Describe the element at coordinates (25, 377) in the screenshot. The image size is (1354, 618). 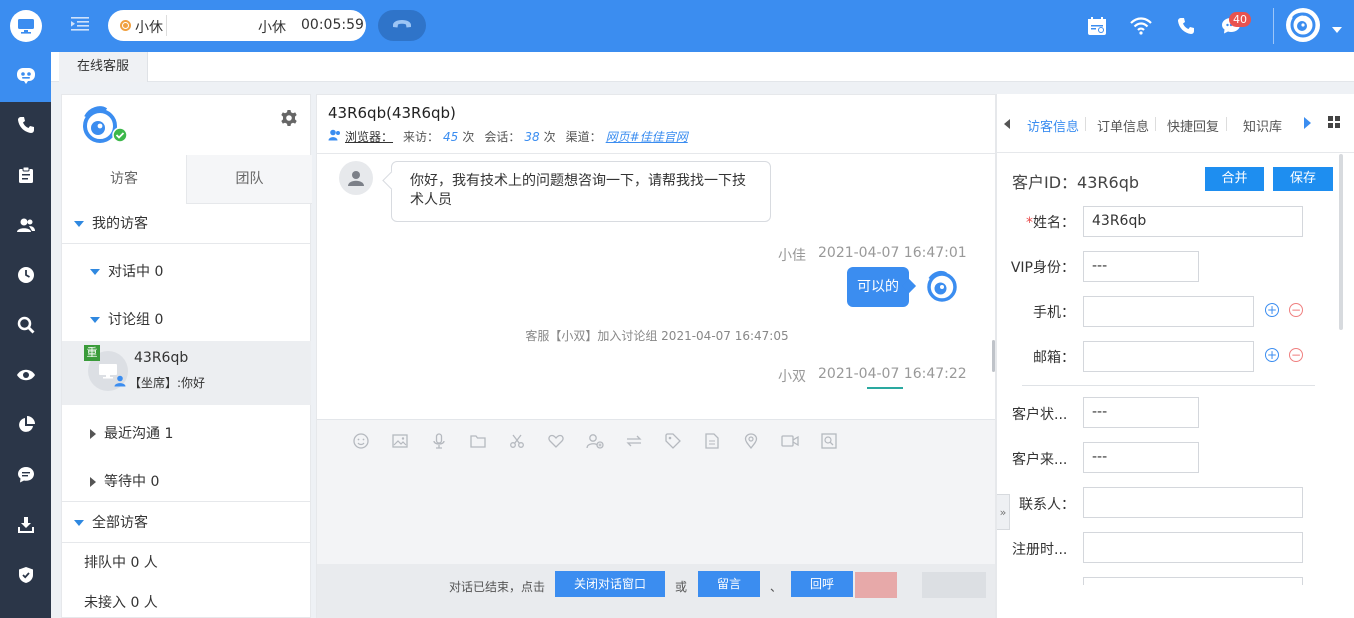
I see `nav-monitor` at that location.